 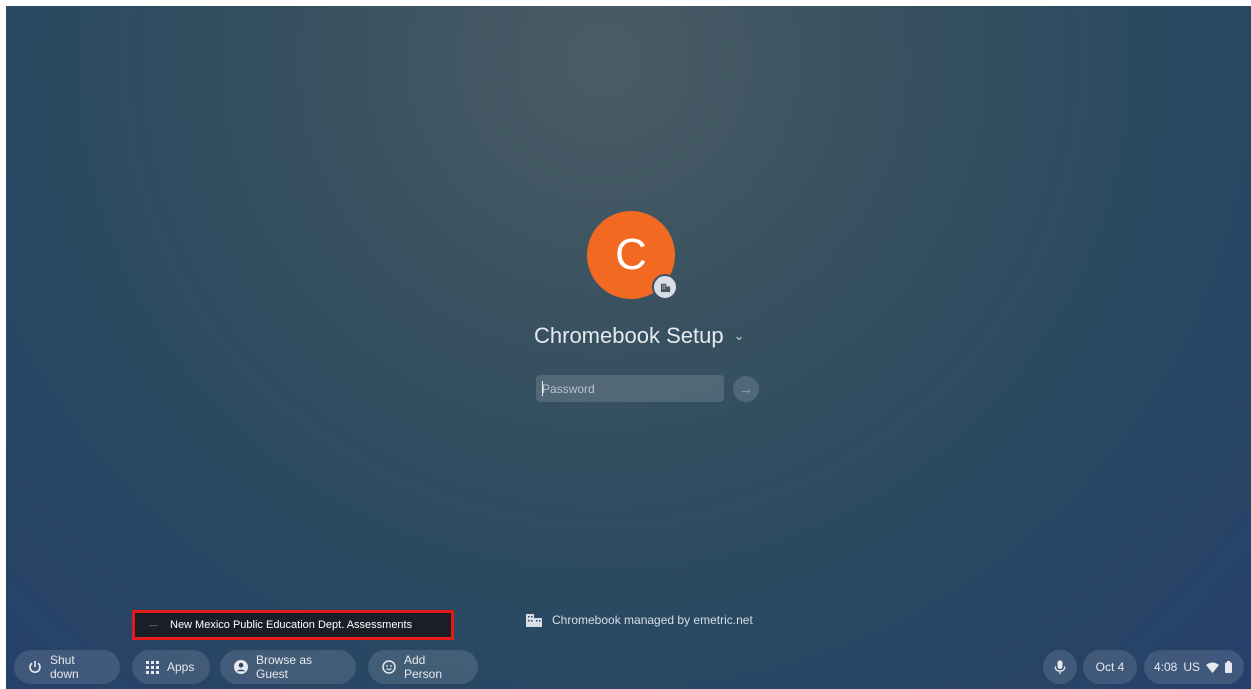 What do you see at coordinates (665, 287) in the screenshot?
I see `enterprise-badge-icon` at bounding box center [665, 287].